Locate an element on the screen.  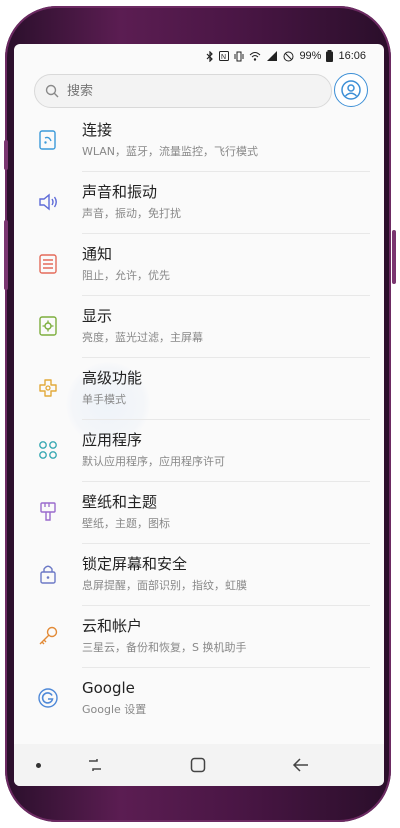
bluetooth-icon is located at coordinates (210, 56).